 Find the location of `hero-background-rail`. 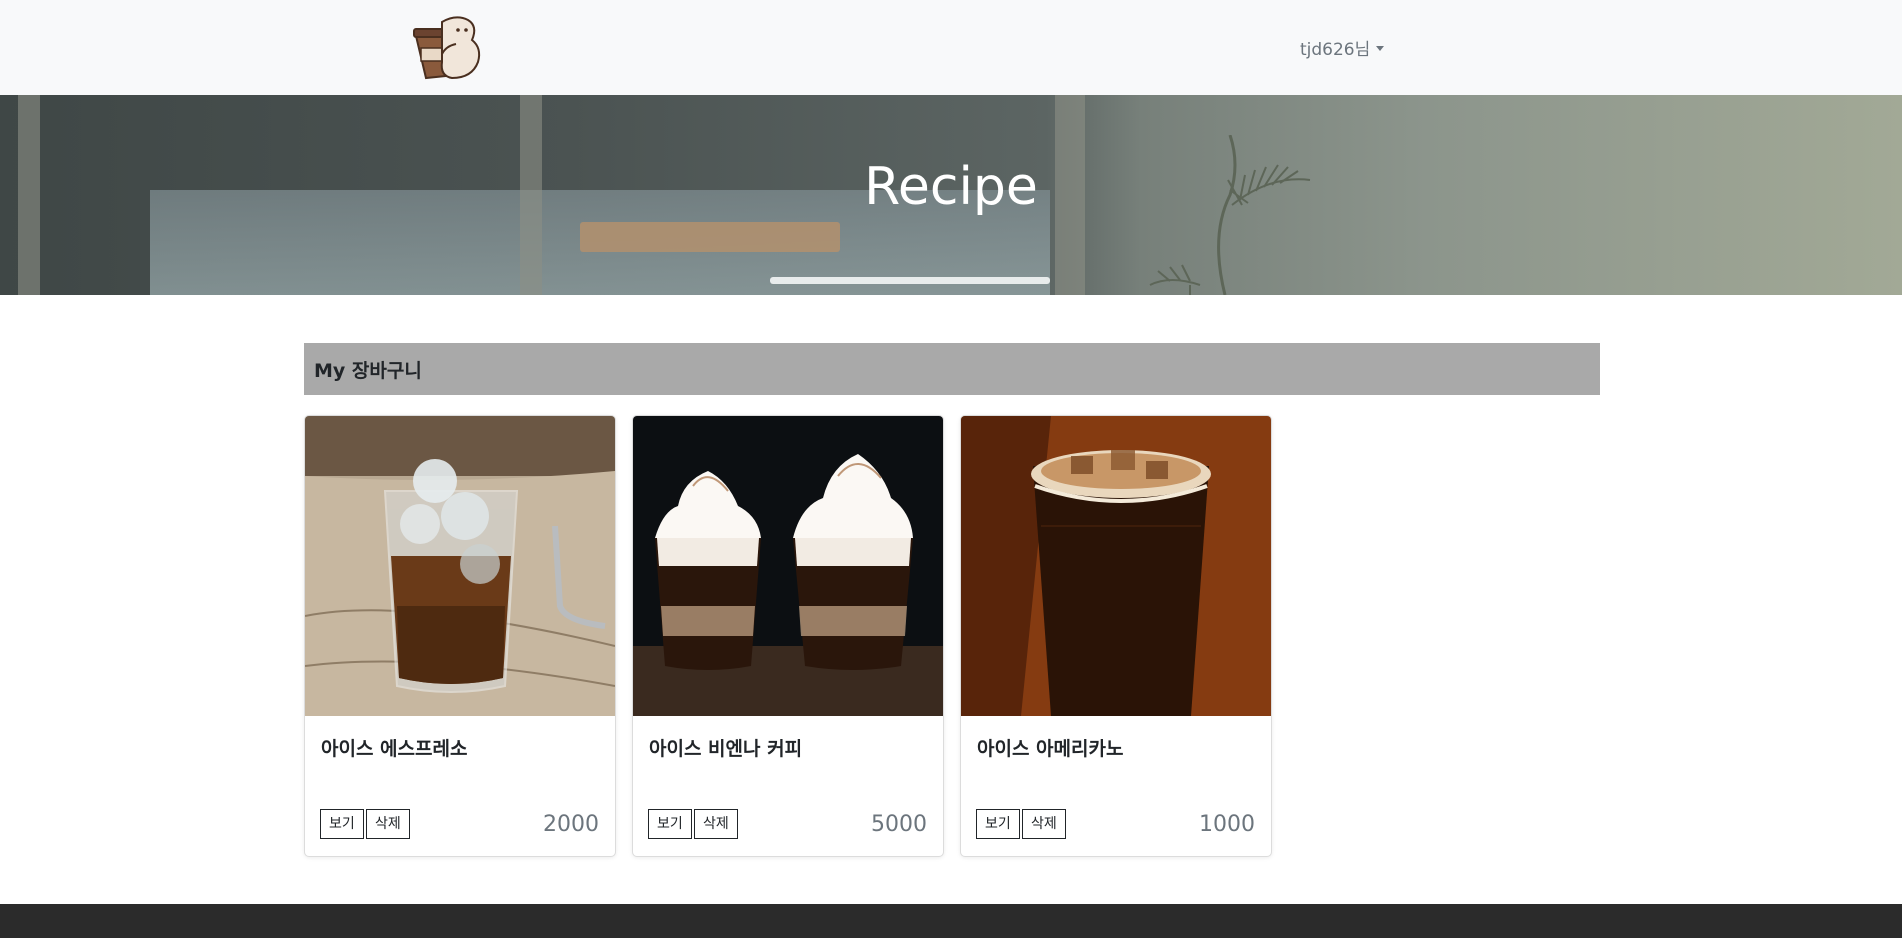

hero-background-rail is located at coordinates (910, 280).